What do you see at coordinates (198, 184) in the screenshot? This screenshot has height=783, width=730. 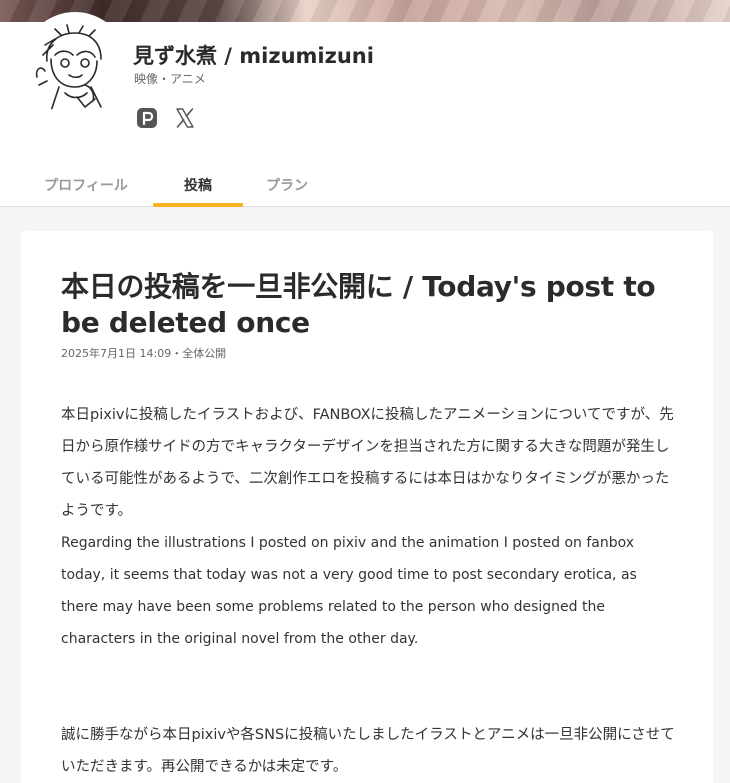 I see `tab-posts: 投稿` at bounding box center [198, 184].